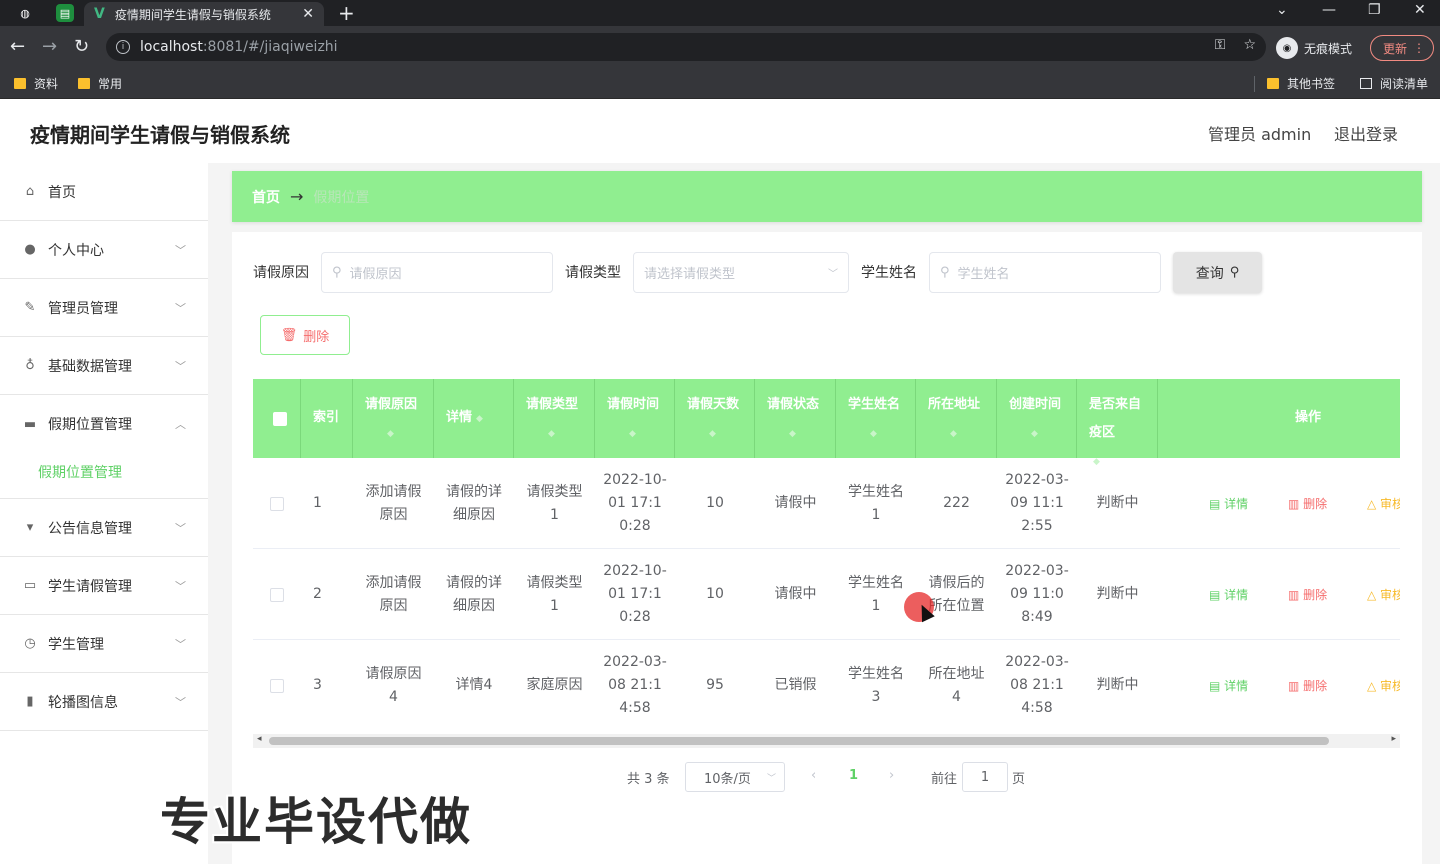 The width and height of the screenshot is (1440, 864). Describe the element at coordinates (1037, 418) in the screenshot. I see `col-created: 创建时间 ◆` at that location.